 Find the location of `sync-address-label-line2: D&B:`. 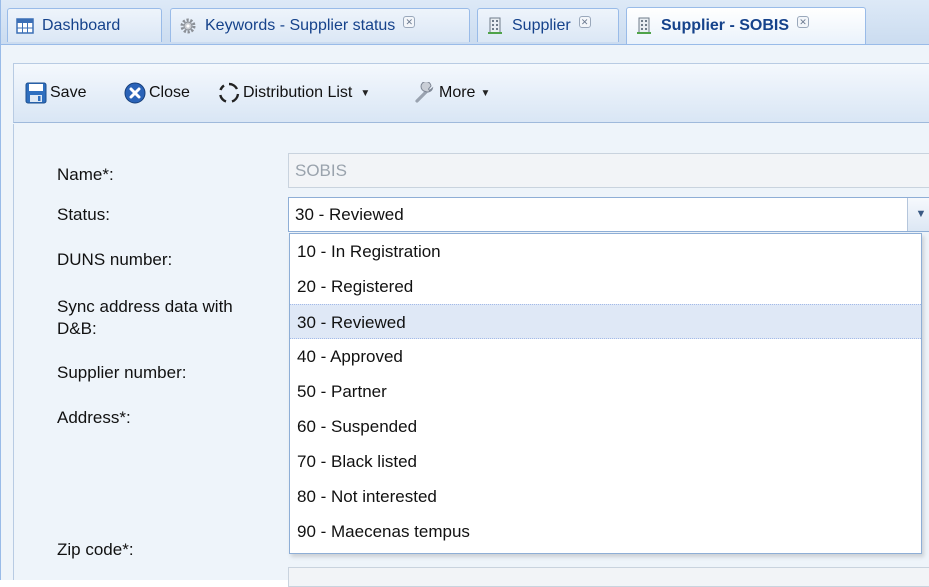

sync-address-label-line2: D&B: is located at coordinates (77, 328).